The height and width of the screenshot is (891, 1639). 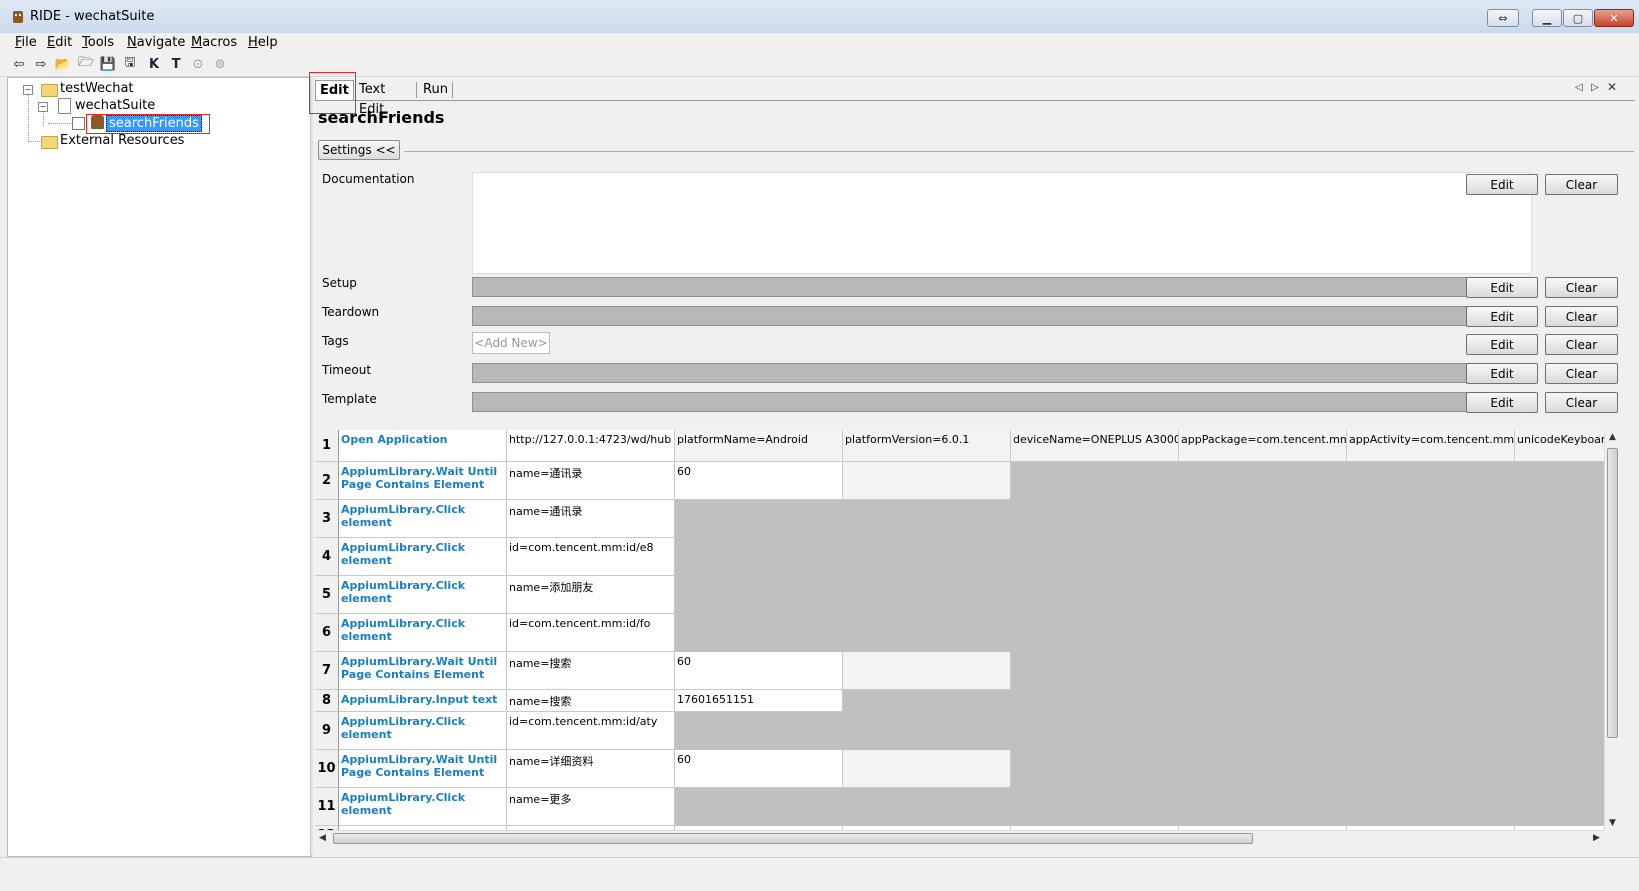 What do you see at coordinates (1581, 344) in the screenshot?
I see `tags-clear-button: Clear` at bounding box center [1581, 344].